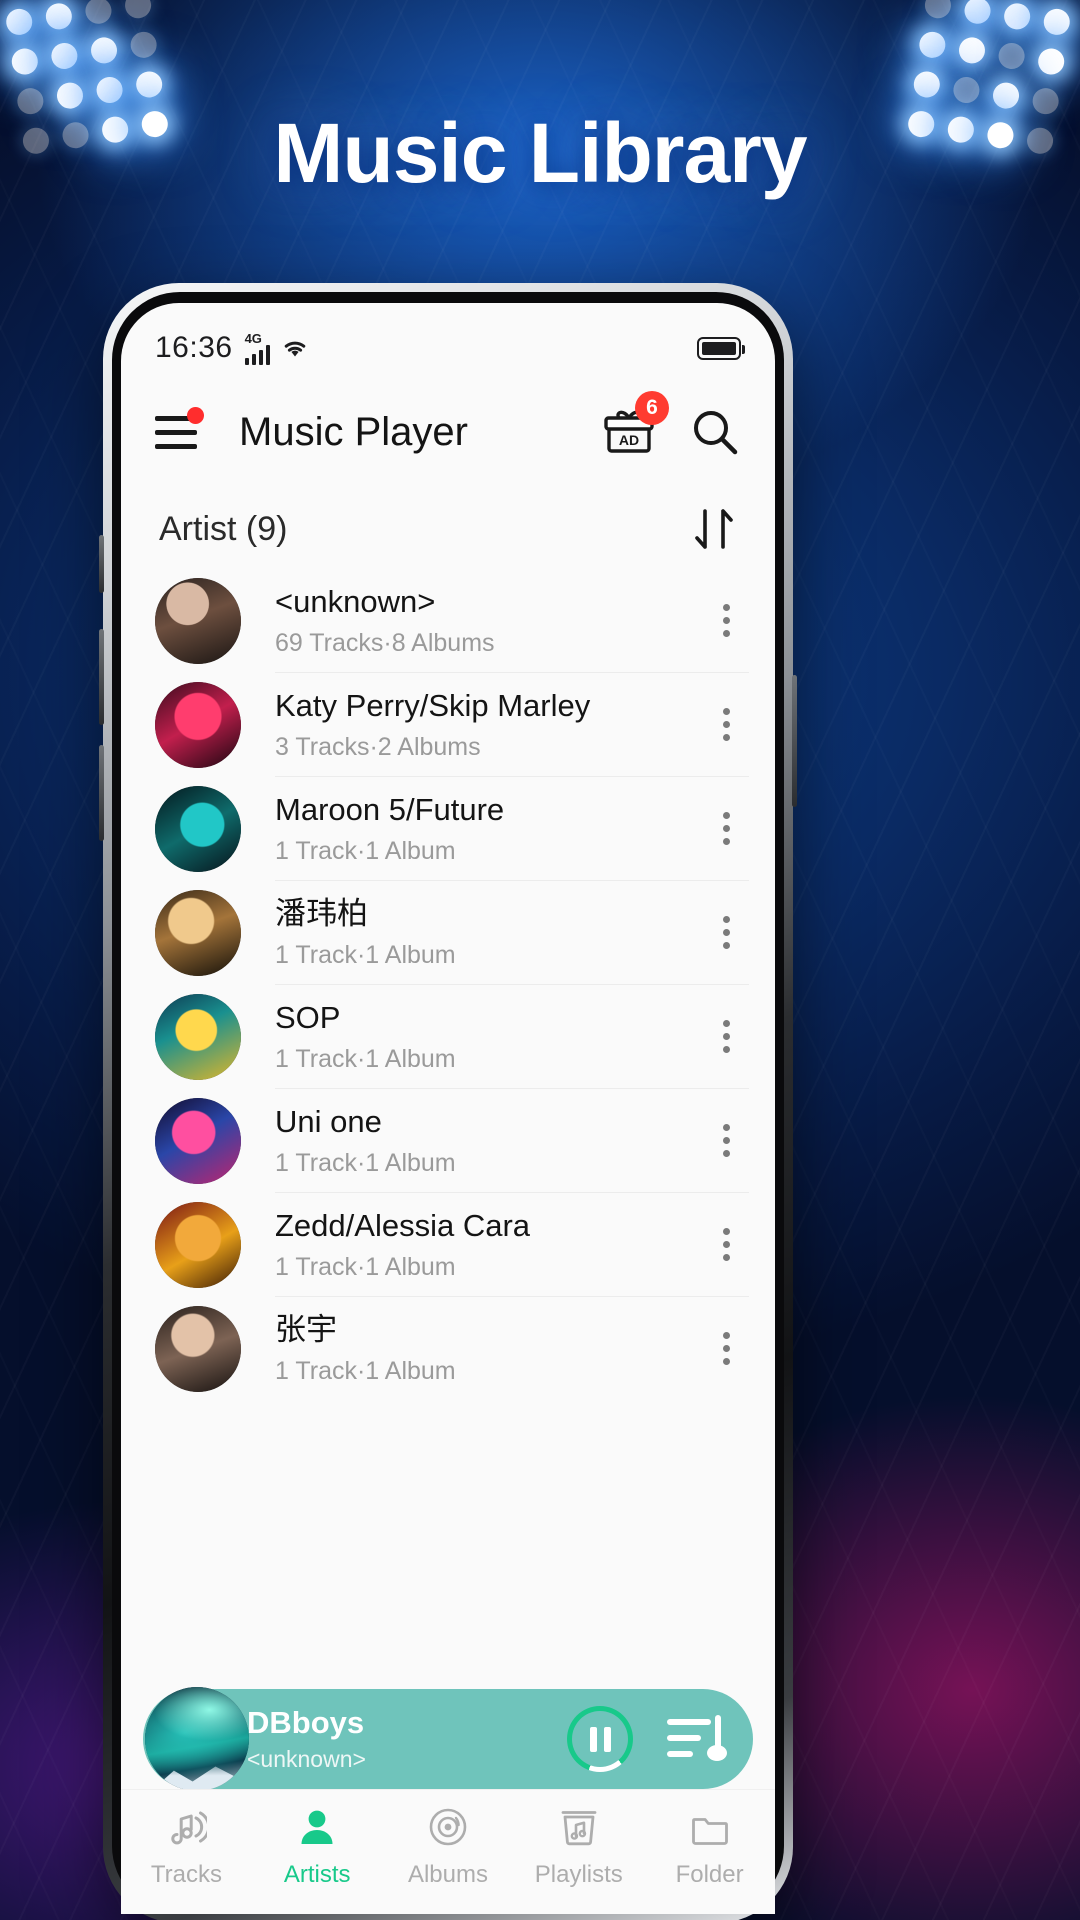 This screenshot has height=1920, width=1080. What do you see at coordinates (715, 432) in the screenshot?
I see `search-icon` at bounding box center [715, 432].